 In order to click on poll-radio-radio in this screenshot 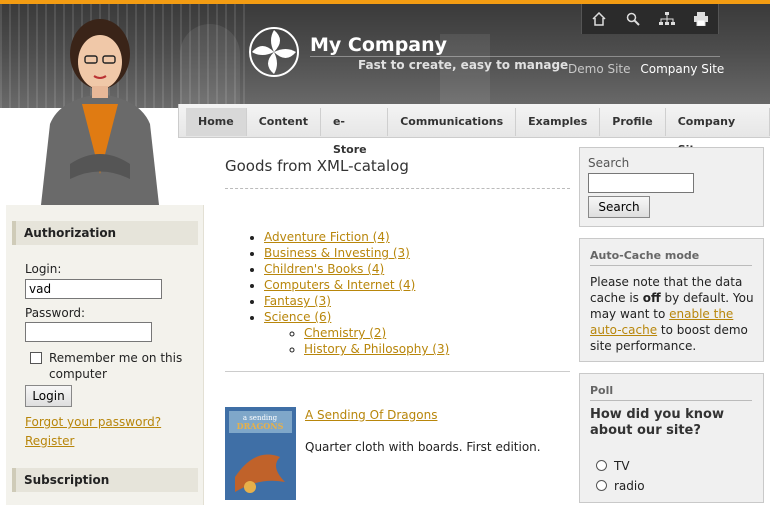, I will do `click(601, 485)`.